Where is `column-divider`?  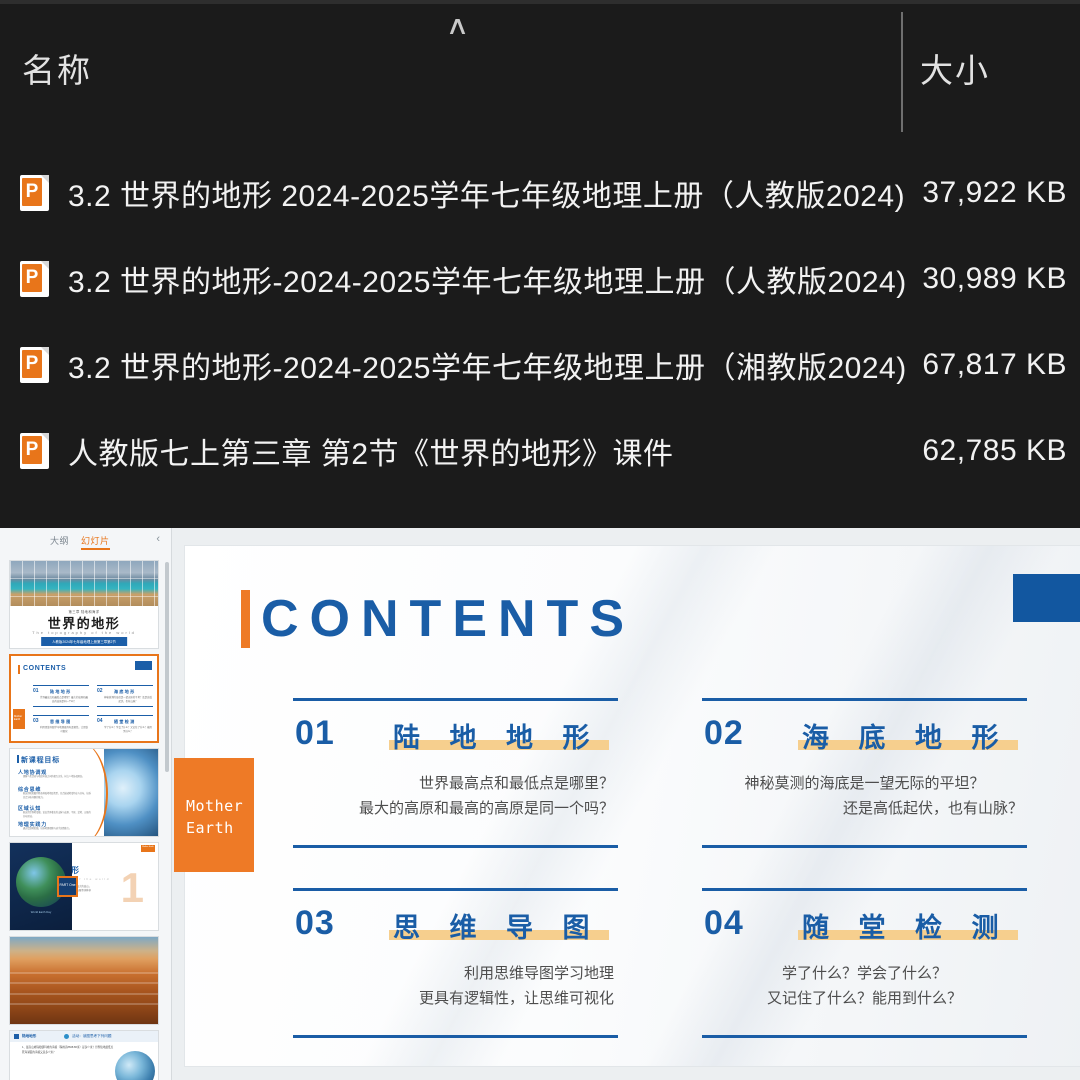 column-divider is located at coordinates (902, 72).